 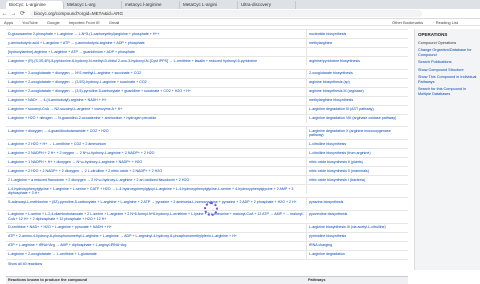 I want to click on sidebar-item-search-publications: Search Publications, so click(x=447, y=62).